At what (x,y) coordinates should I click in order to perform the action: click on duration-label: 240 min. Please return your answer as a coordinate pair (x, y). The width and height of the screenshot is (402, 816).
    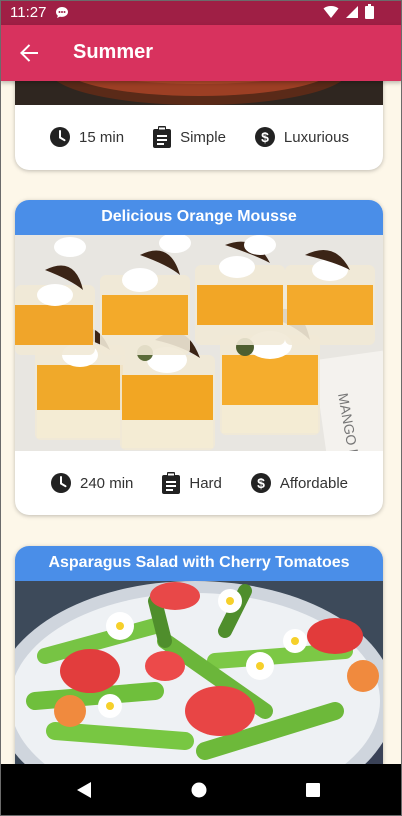
    Looking at the image, I should click on (107, 483).